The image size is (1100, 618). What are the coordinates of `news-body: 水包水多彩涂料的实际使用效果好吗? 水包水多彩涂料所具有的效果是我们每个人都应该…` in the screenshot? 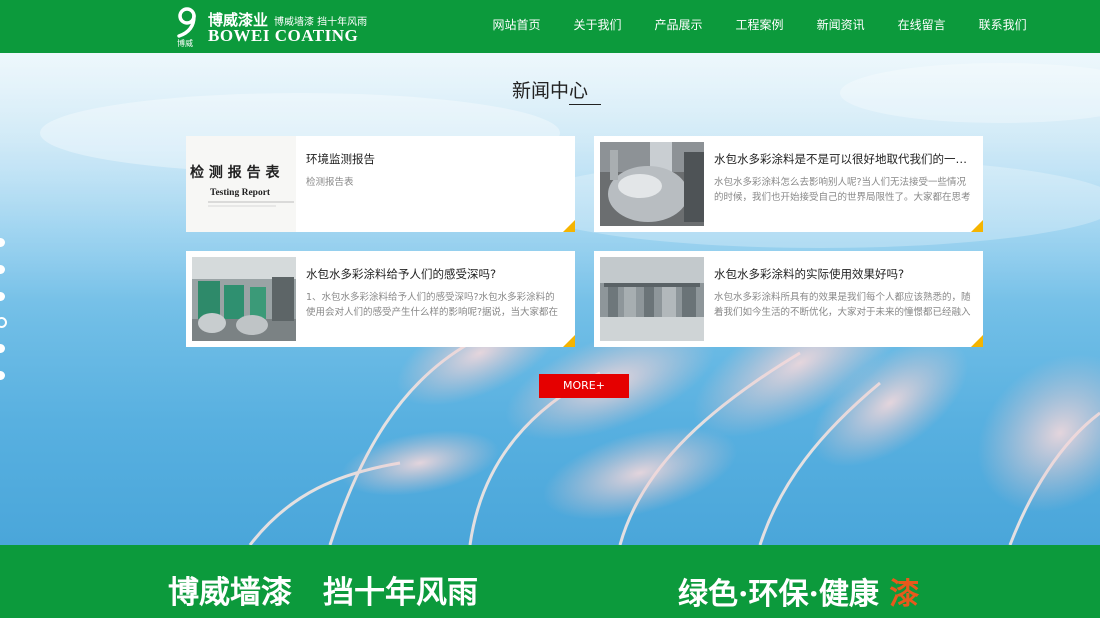 It's located at (843, 293).